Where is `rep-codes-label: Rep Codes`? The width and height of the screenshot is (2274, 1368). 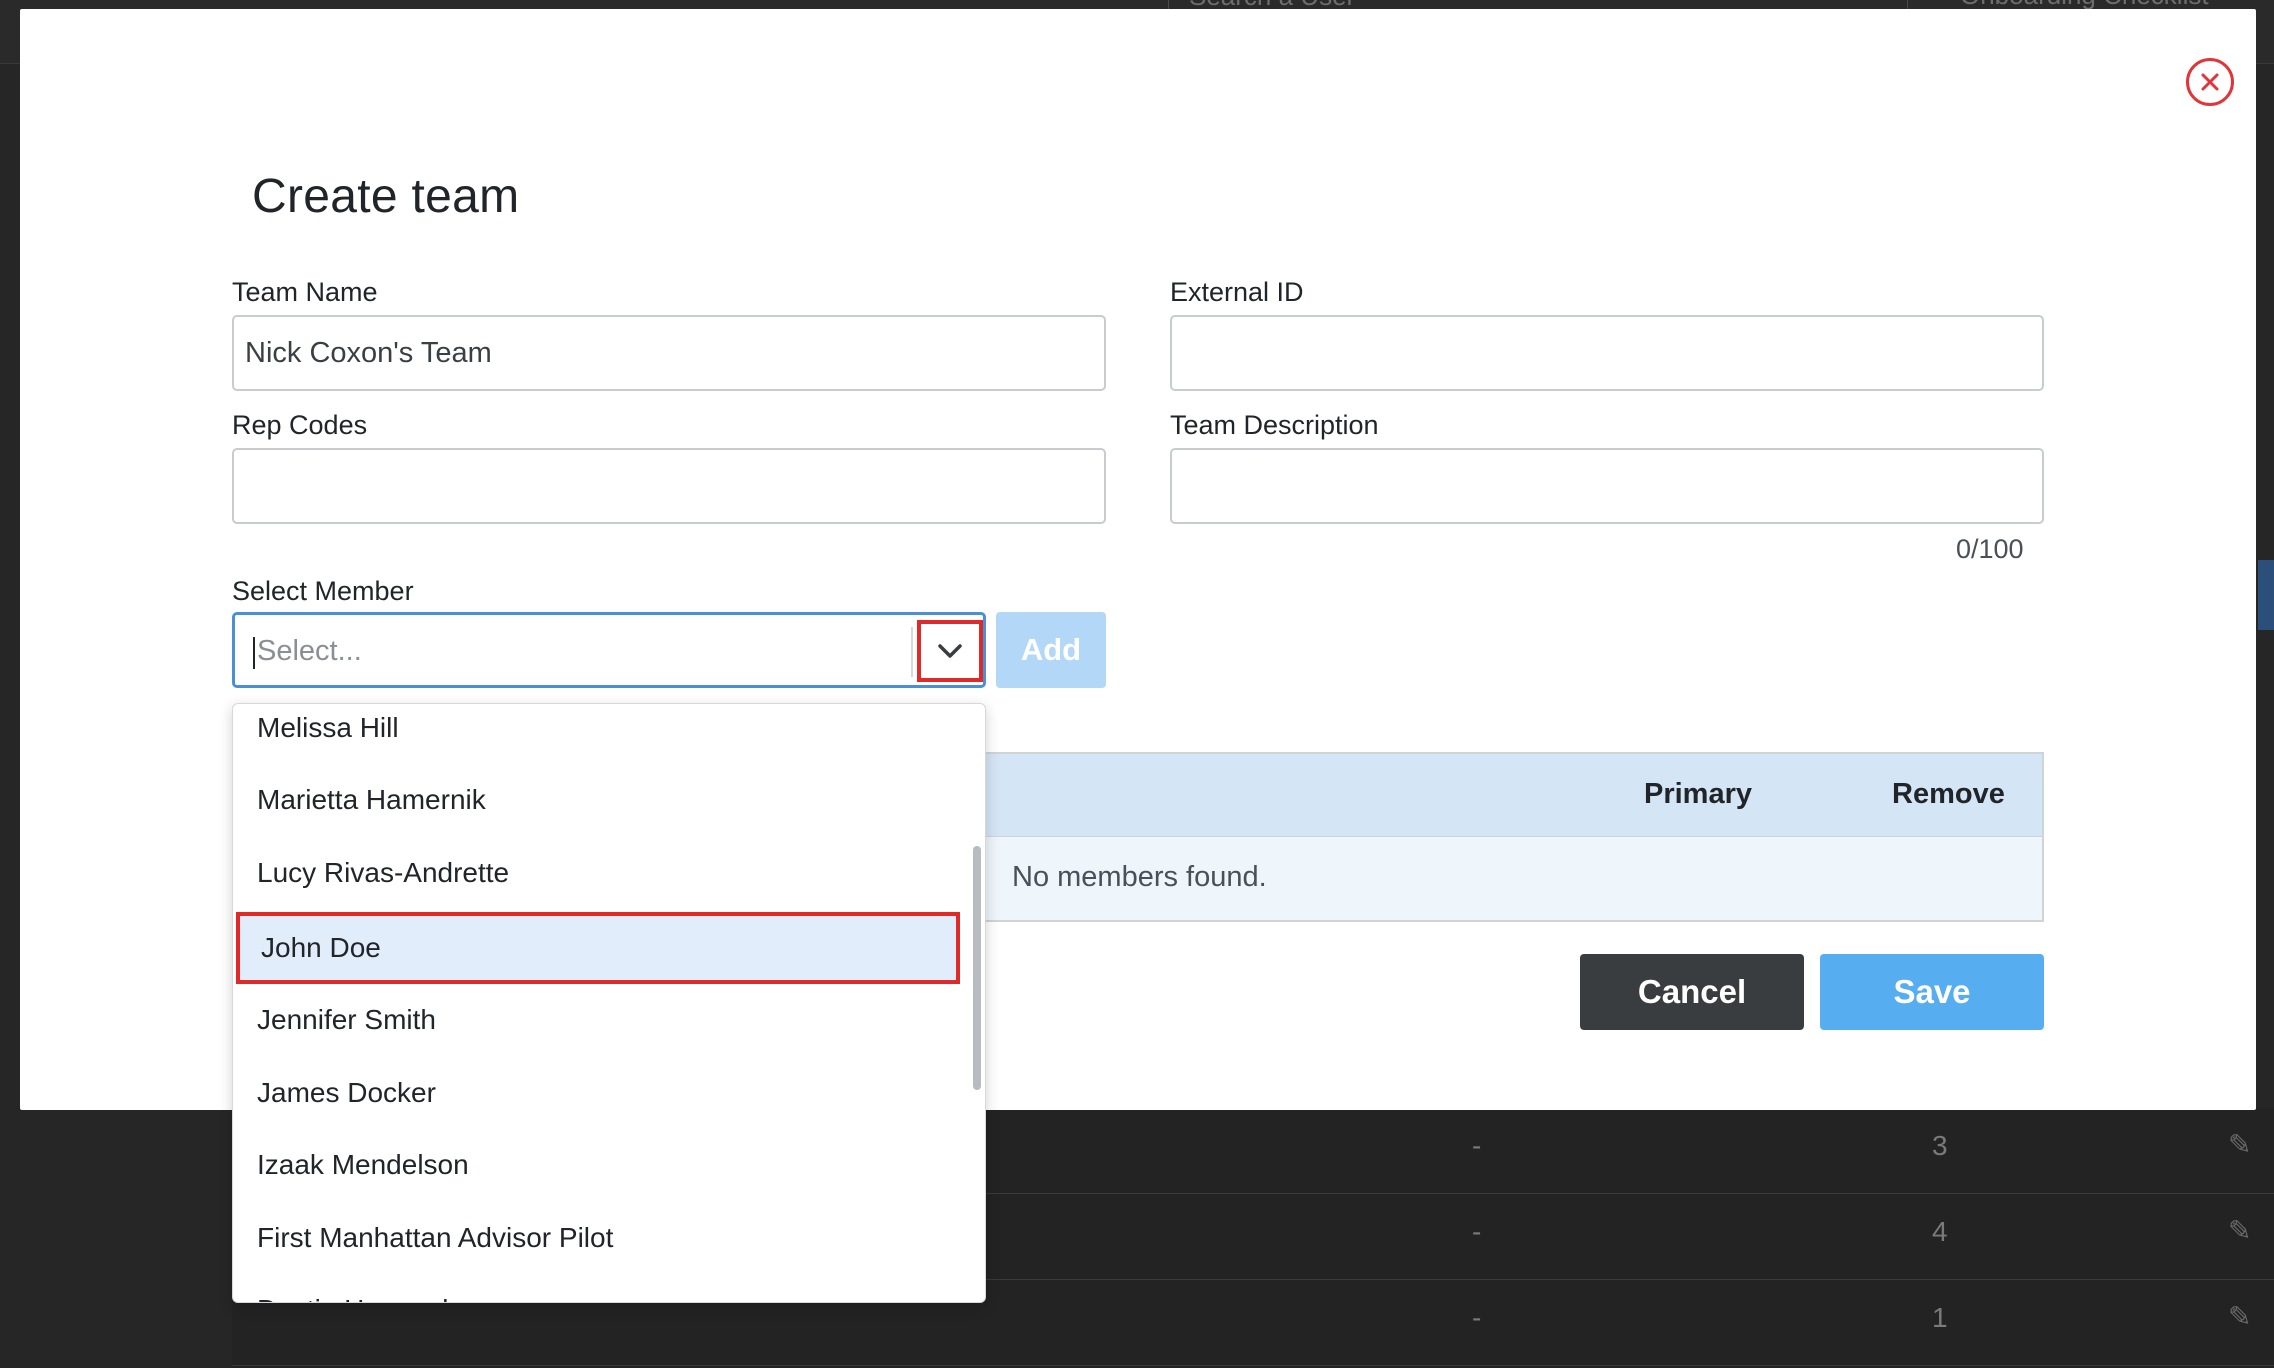 rep-codes-label: Rep Codes is located at coordinates (300, 425).